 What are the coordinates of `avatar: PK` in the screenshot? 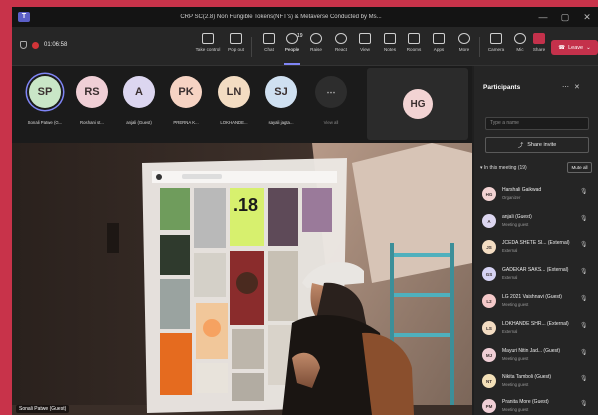 It's located at (186, 92).